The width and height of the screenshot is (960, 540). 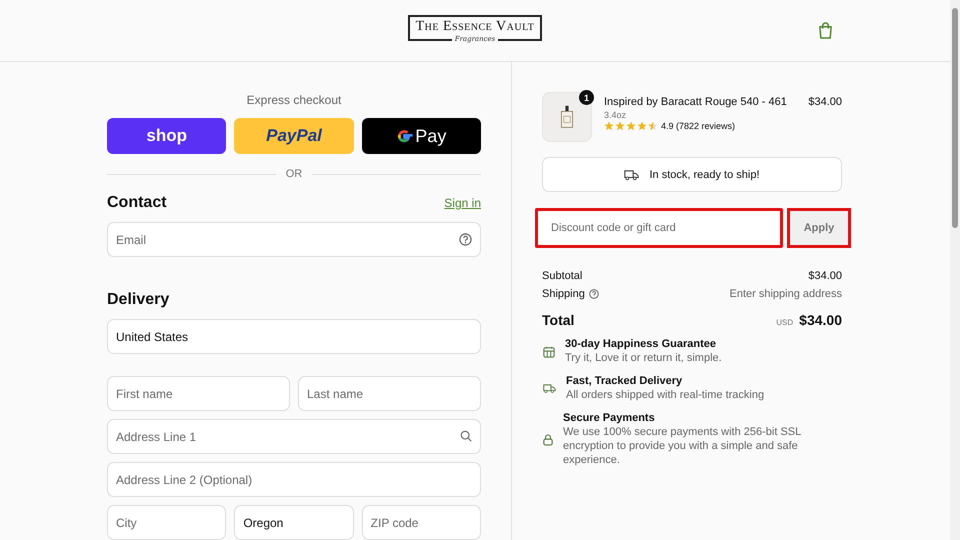 What do you see at coordinates (609, 418) in the screenshot?
I see `feature-title: Secure Payments` at bounding box center [609, 418].